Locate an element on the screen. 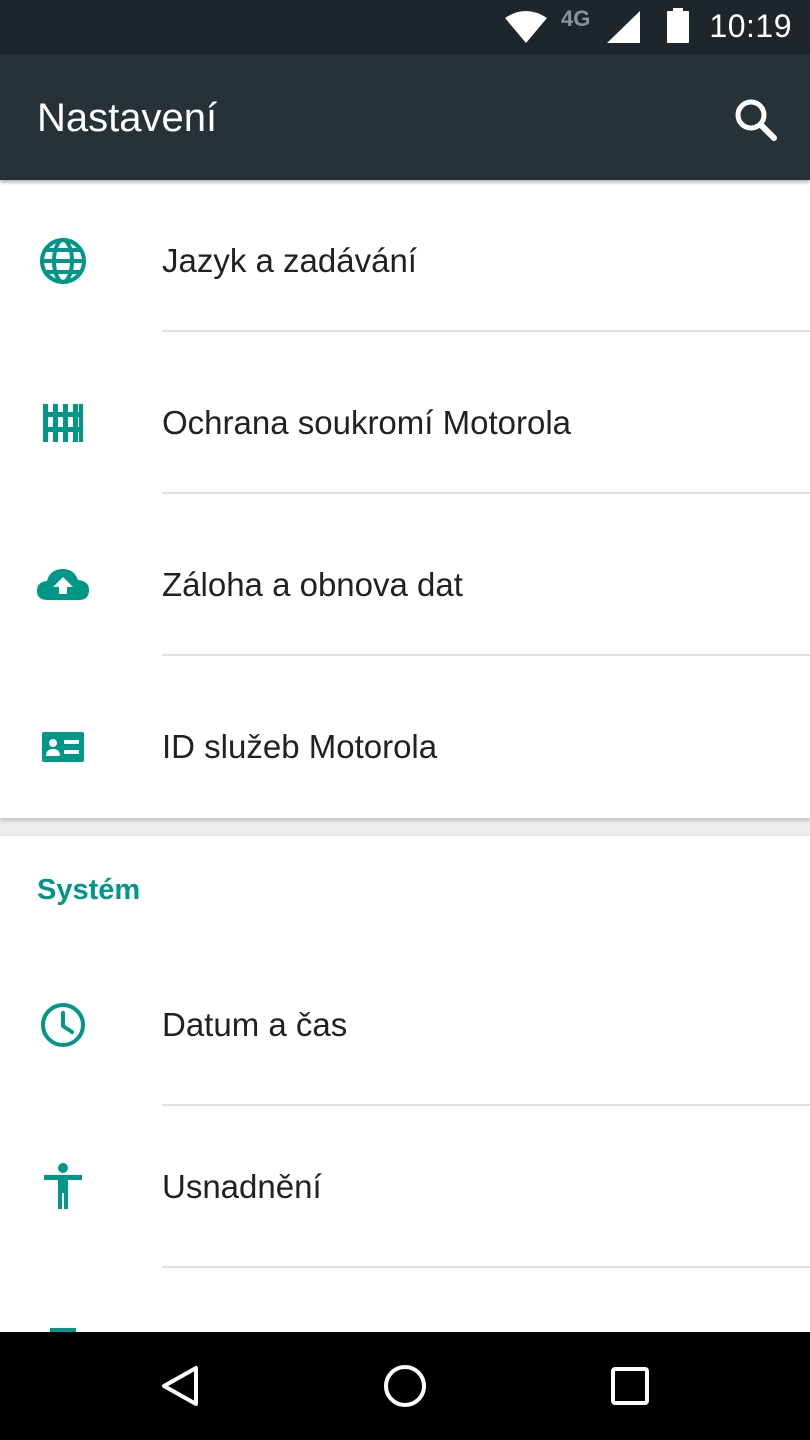 Image resolution: width=810 pixels, height=1440 pixels. settings-item-label: Ochrana soukromí Motorola is located at coordinates (367, 422).